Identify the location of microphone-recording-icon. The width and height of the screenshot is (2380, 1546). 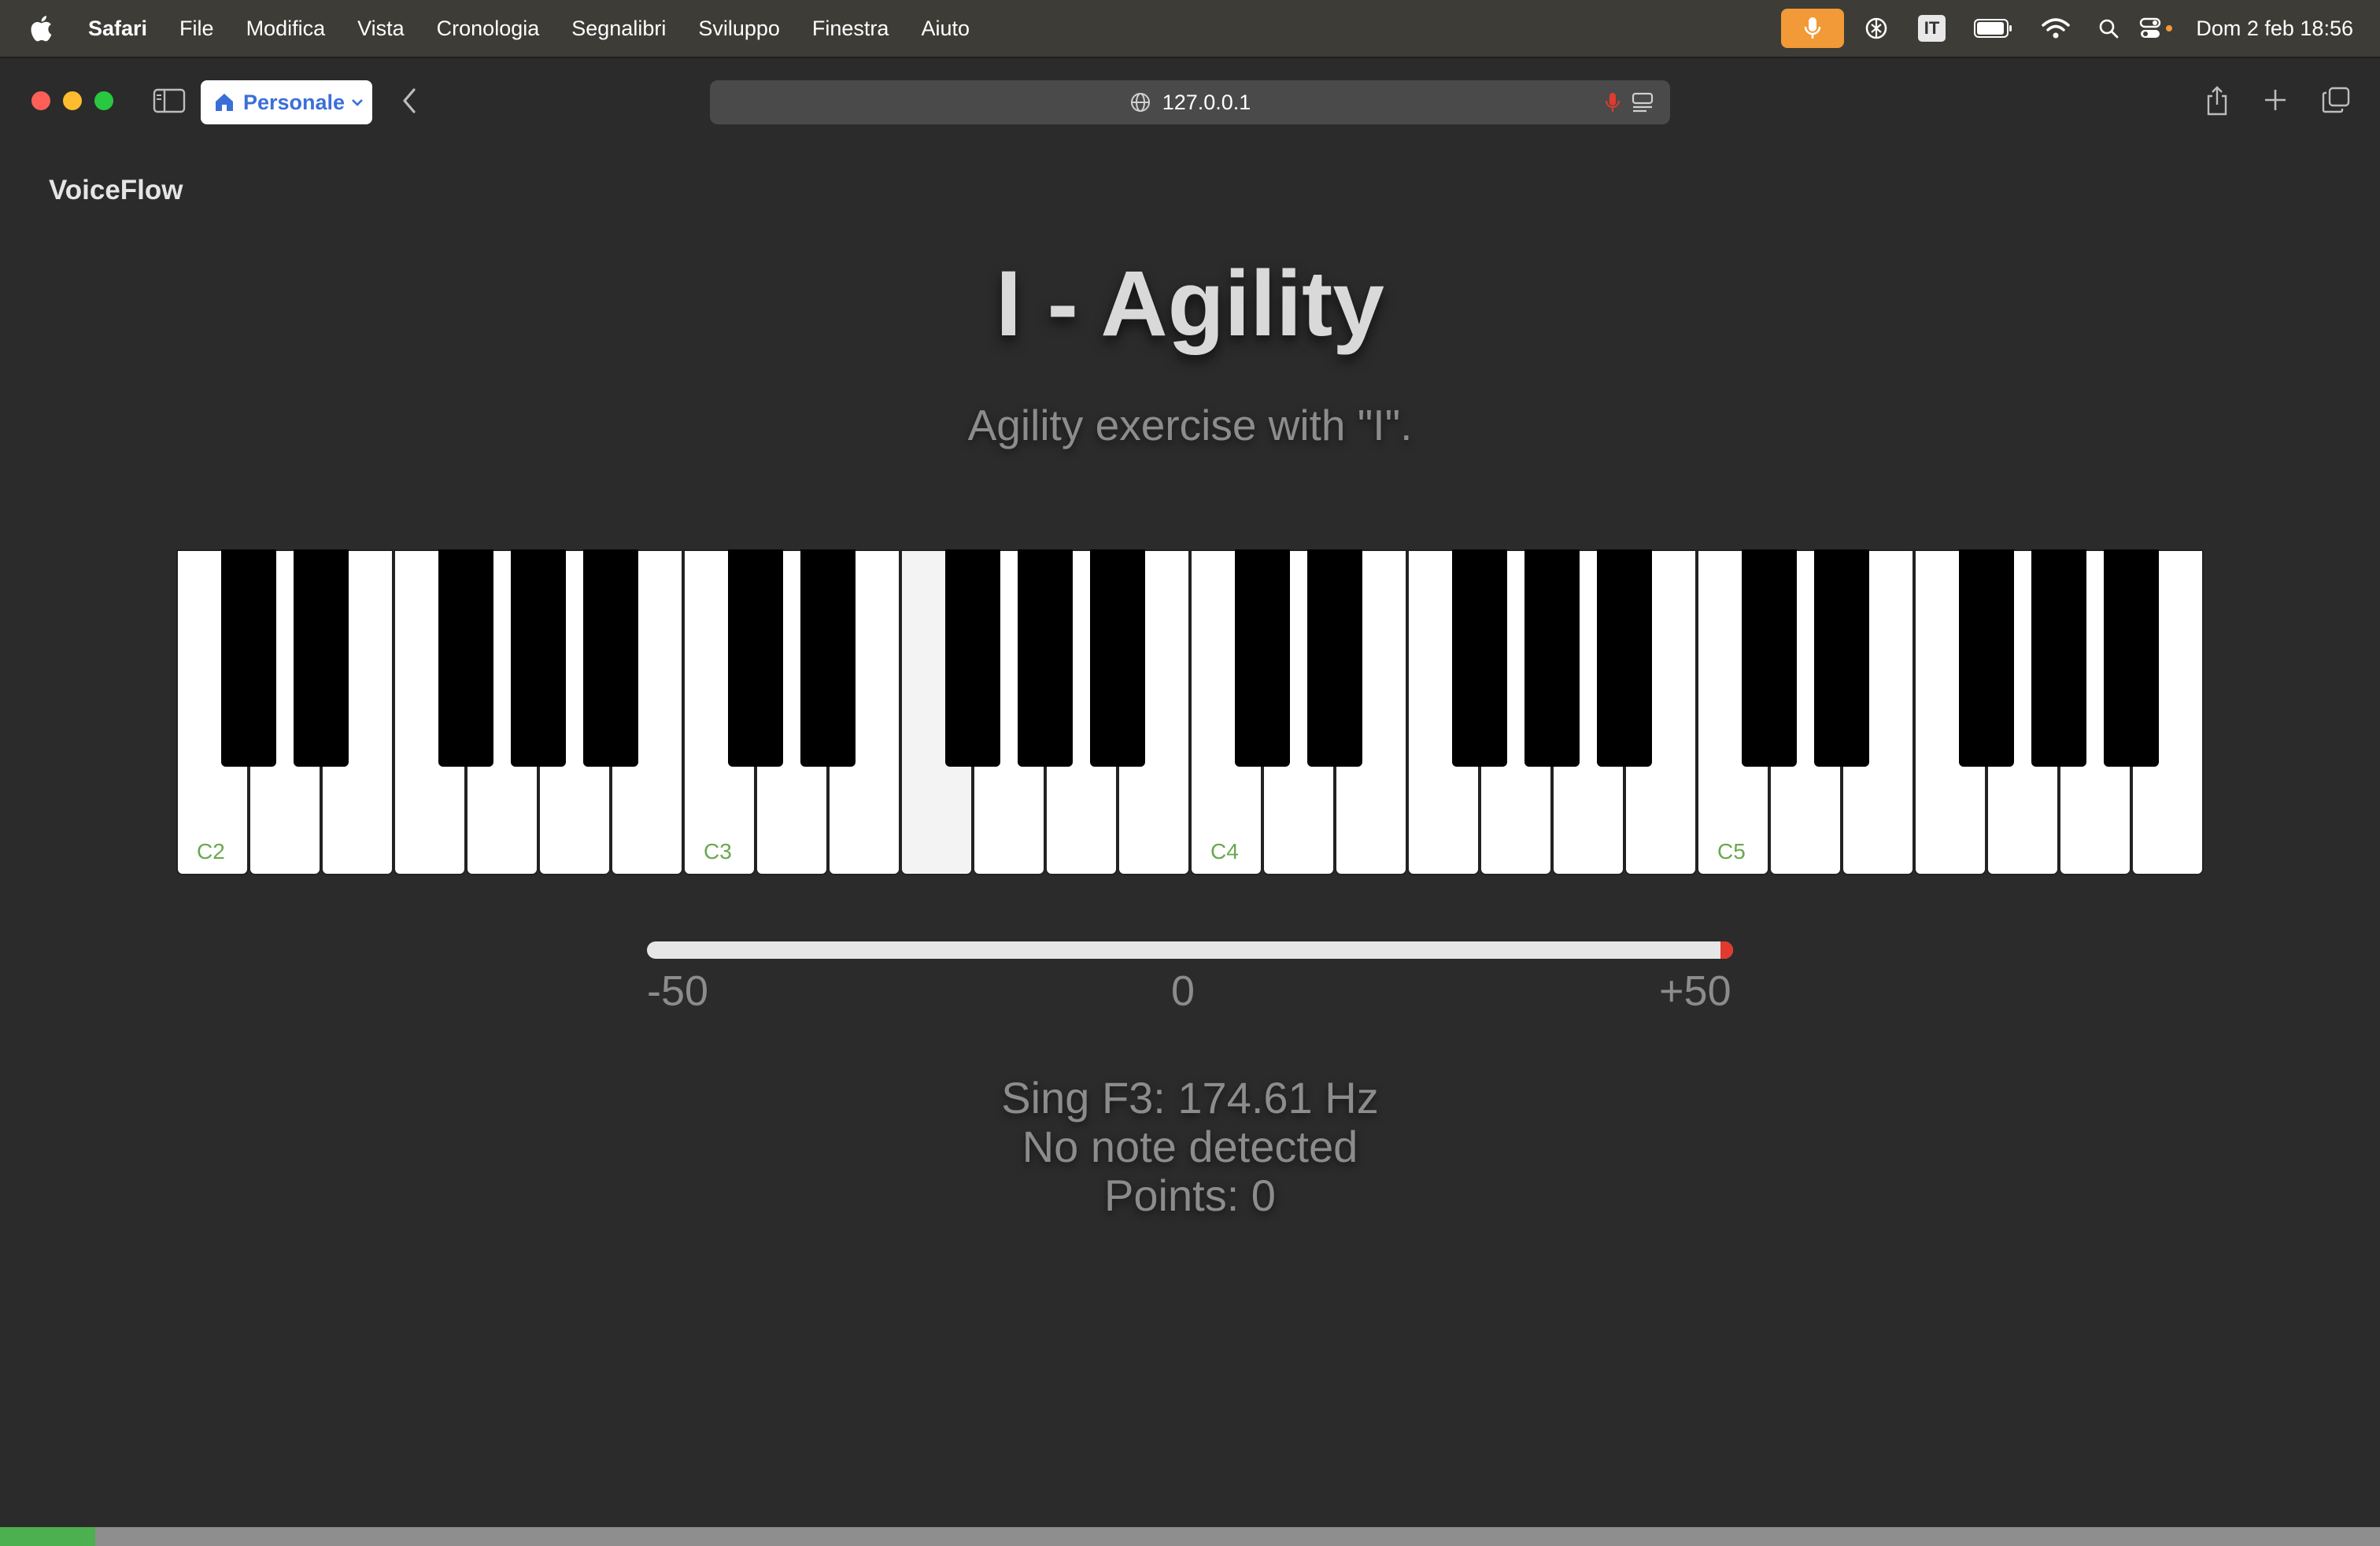
(1613, 102).